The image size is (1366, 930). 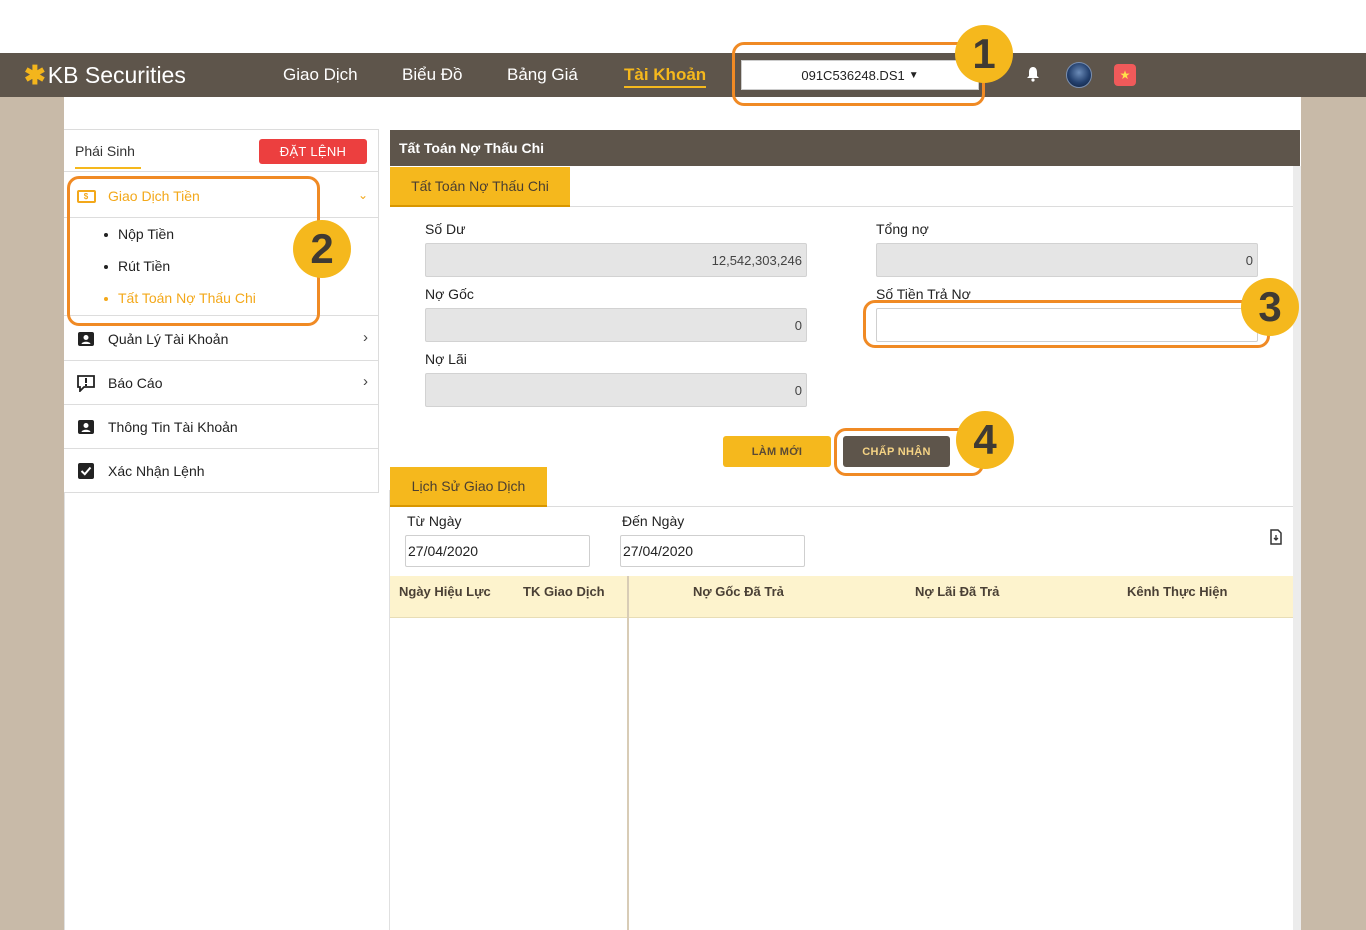 I want to click on tong-no-field: 0, so click(x=1067, y=260).